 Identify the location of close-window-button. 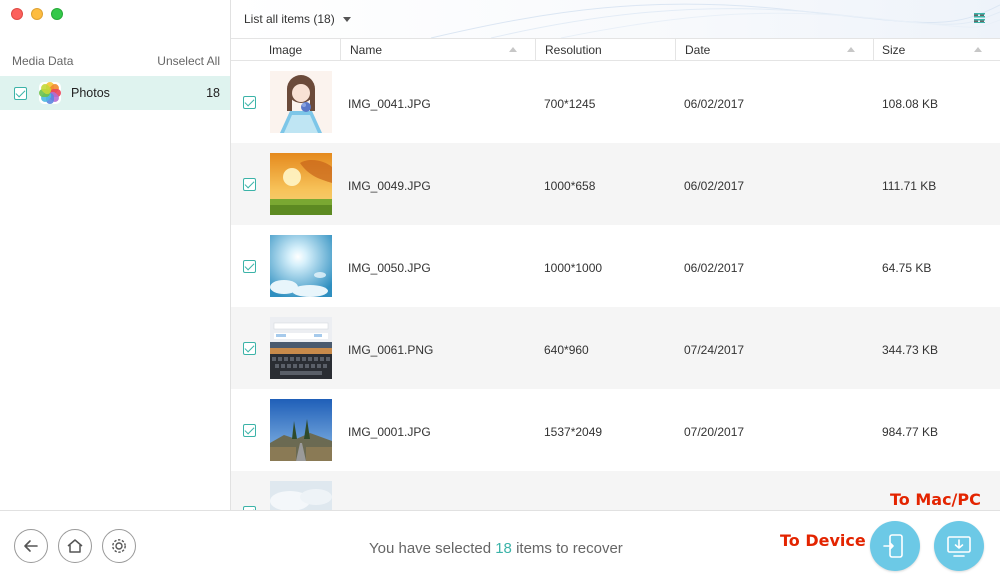
(17, 14).